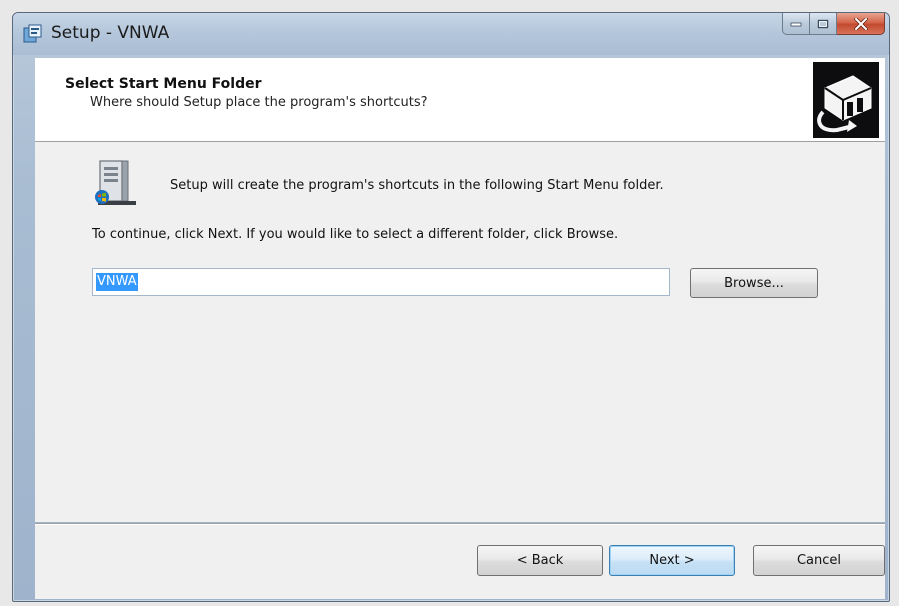 The height and width of the screenshot is (606, 899). I want to click on minimize-icon, so click(796, 24).